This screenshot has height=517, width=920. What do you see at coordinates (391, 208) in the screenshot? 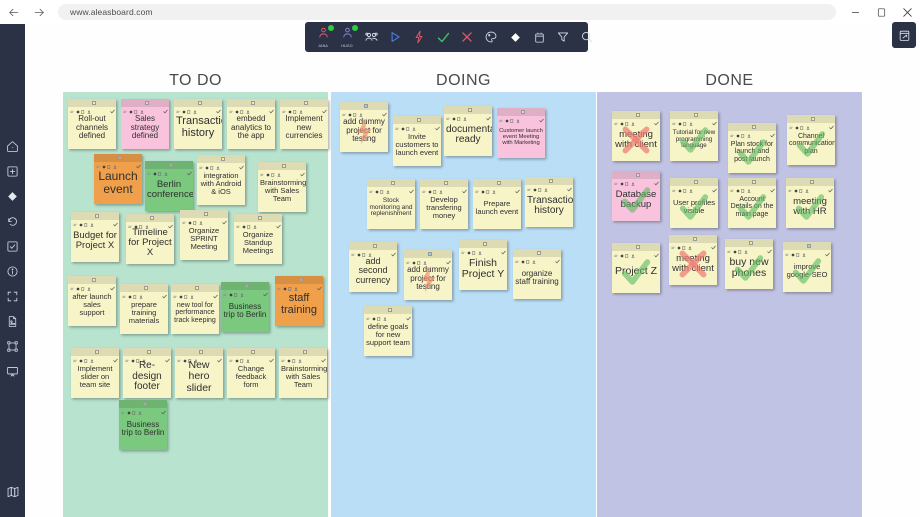
I see `sticky-note-body: Stock monitoring and replenishment` at bounding box center [391, 208].